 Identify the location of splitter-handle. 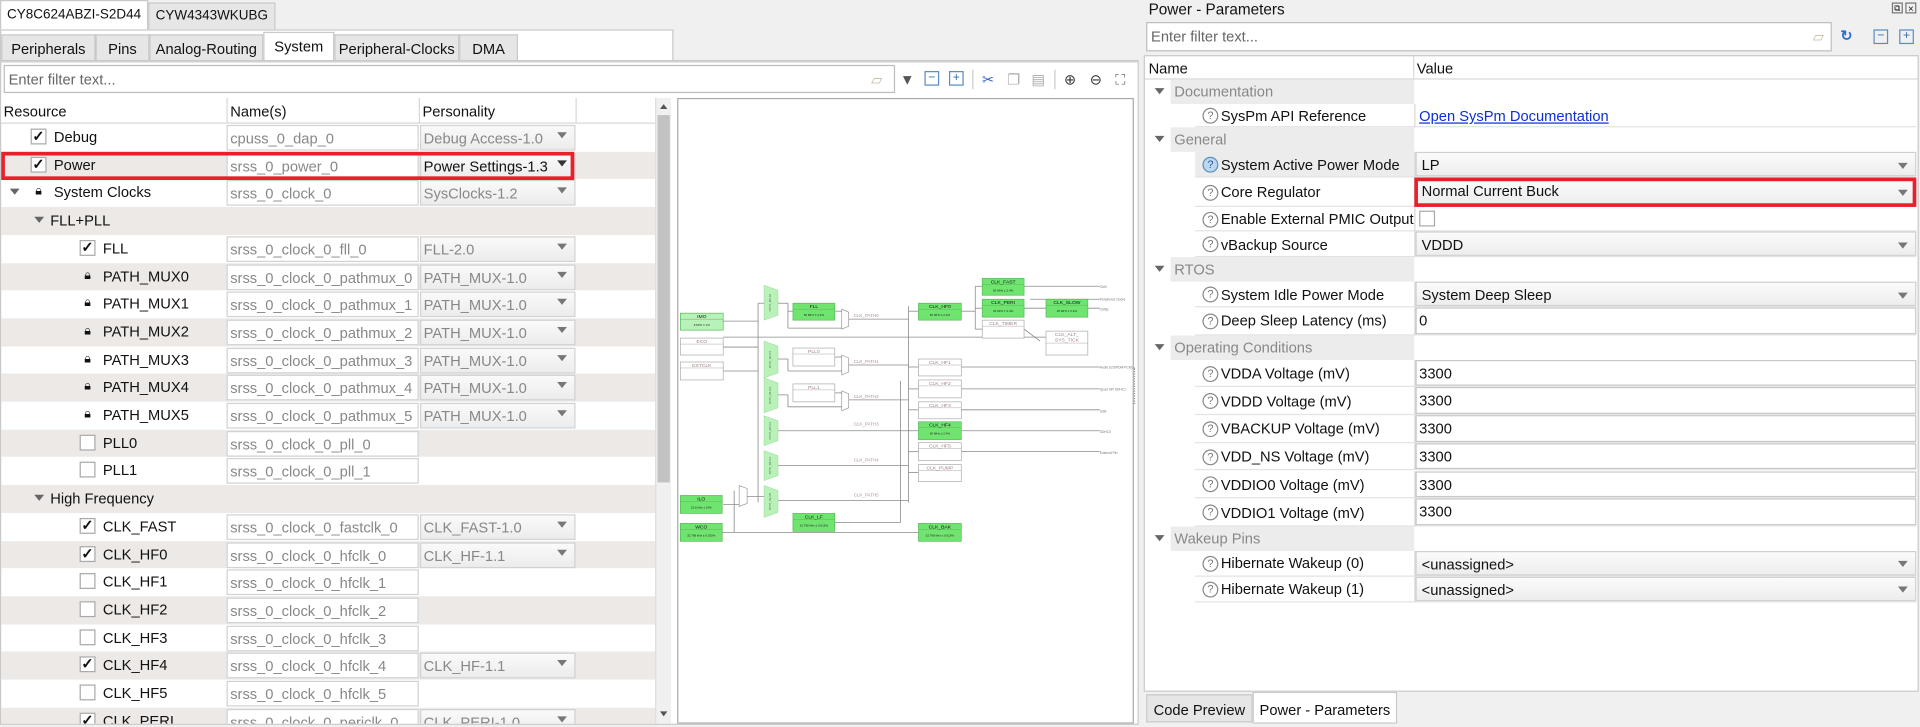
(1134, 386).